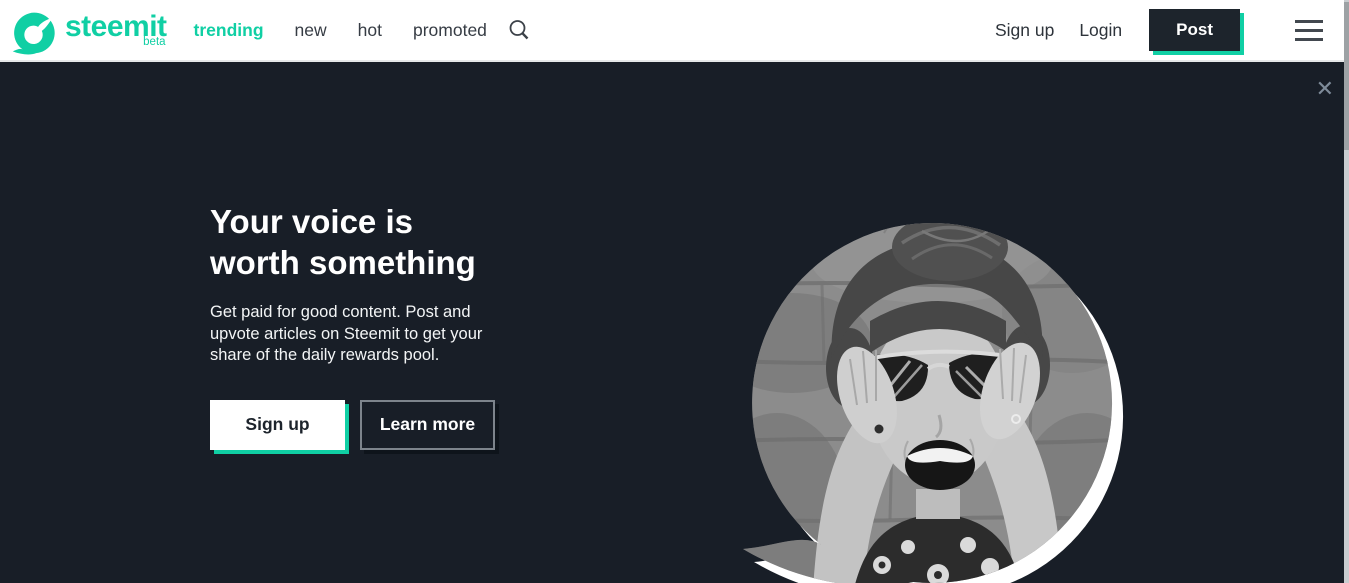  I want to click on nav-item-hot: hot, so click(370, 30).